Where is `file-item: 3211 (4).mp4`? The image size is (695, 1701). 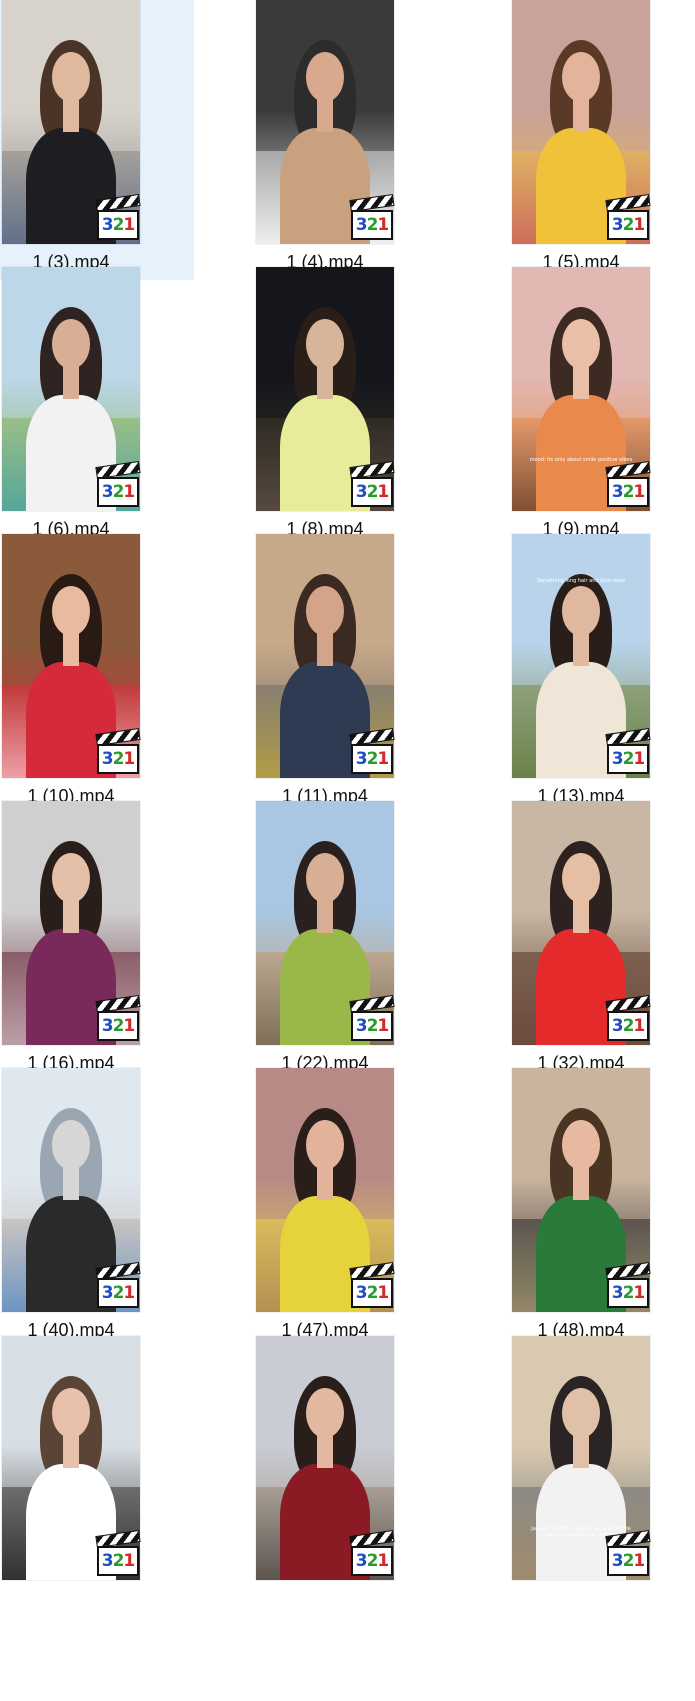
file-item: 3211 (4).mp4 is located at coordinates (317, 140).